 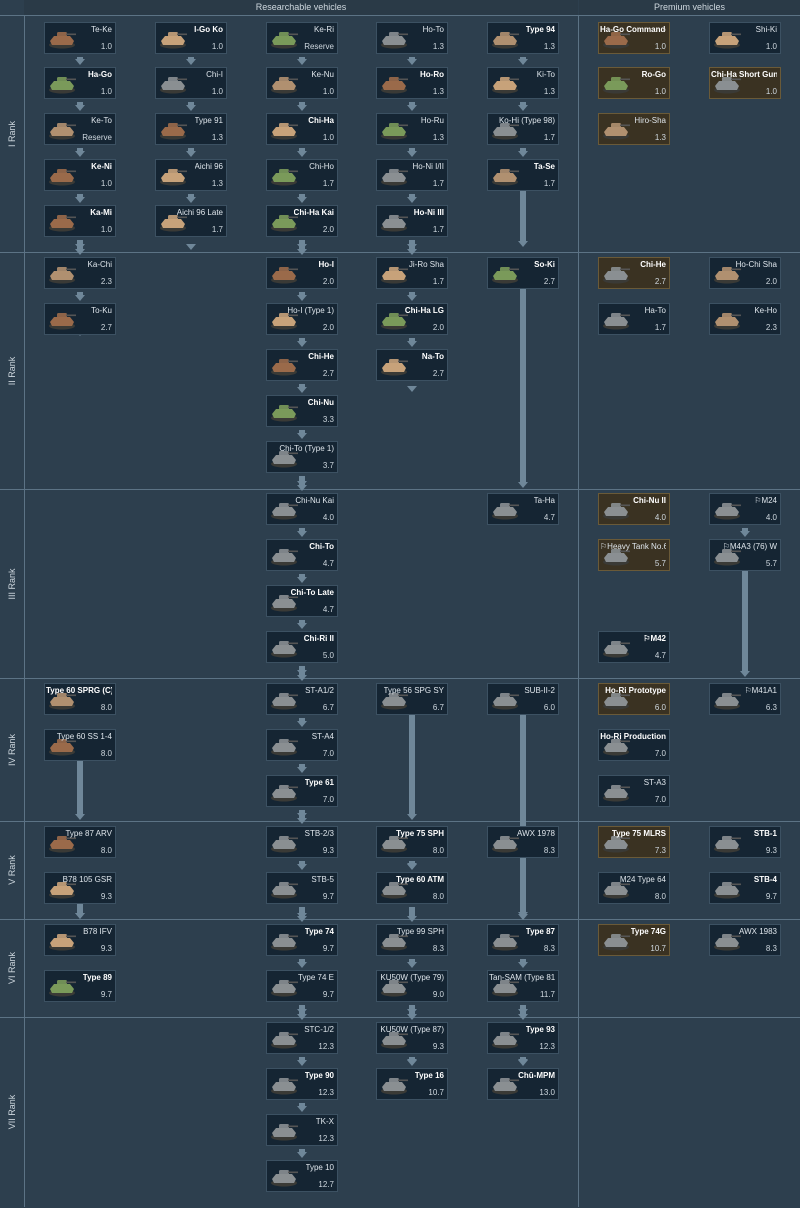 I want to click on vehicle-card-hato: Ha-To 1.7, so click(x=634, y=319).